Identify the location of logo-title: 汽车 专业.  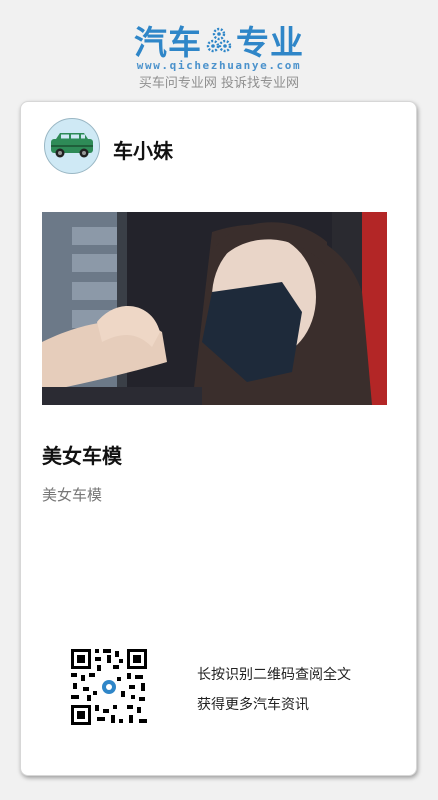
(219, 41).